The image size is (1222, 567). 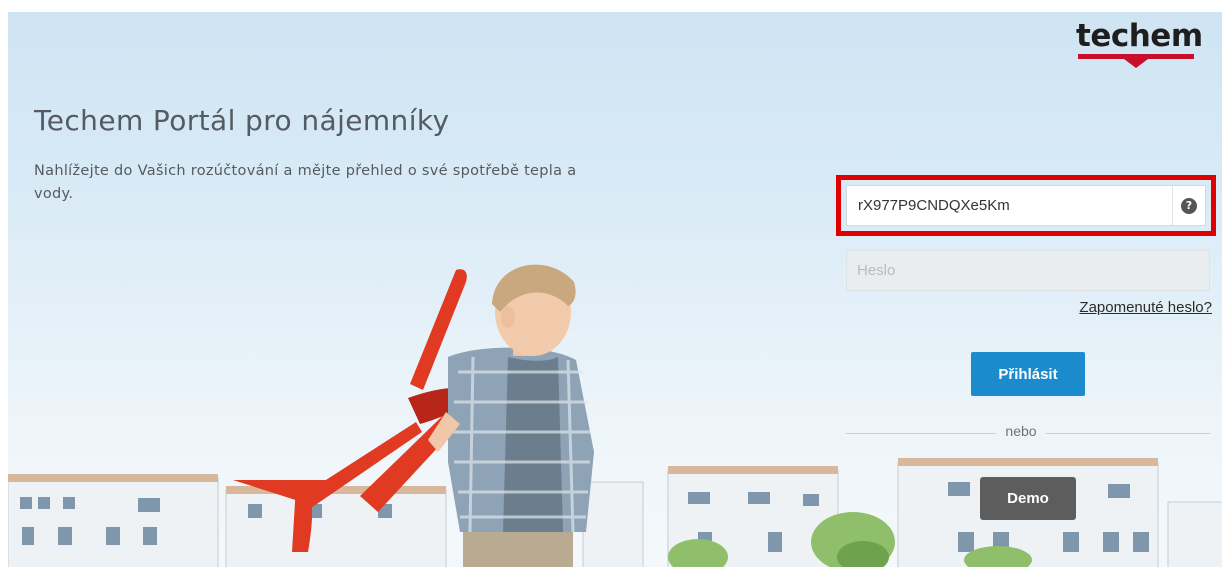 I want to click on divider-left, so click(x=921, y=433).